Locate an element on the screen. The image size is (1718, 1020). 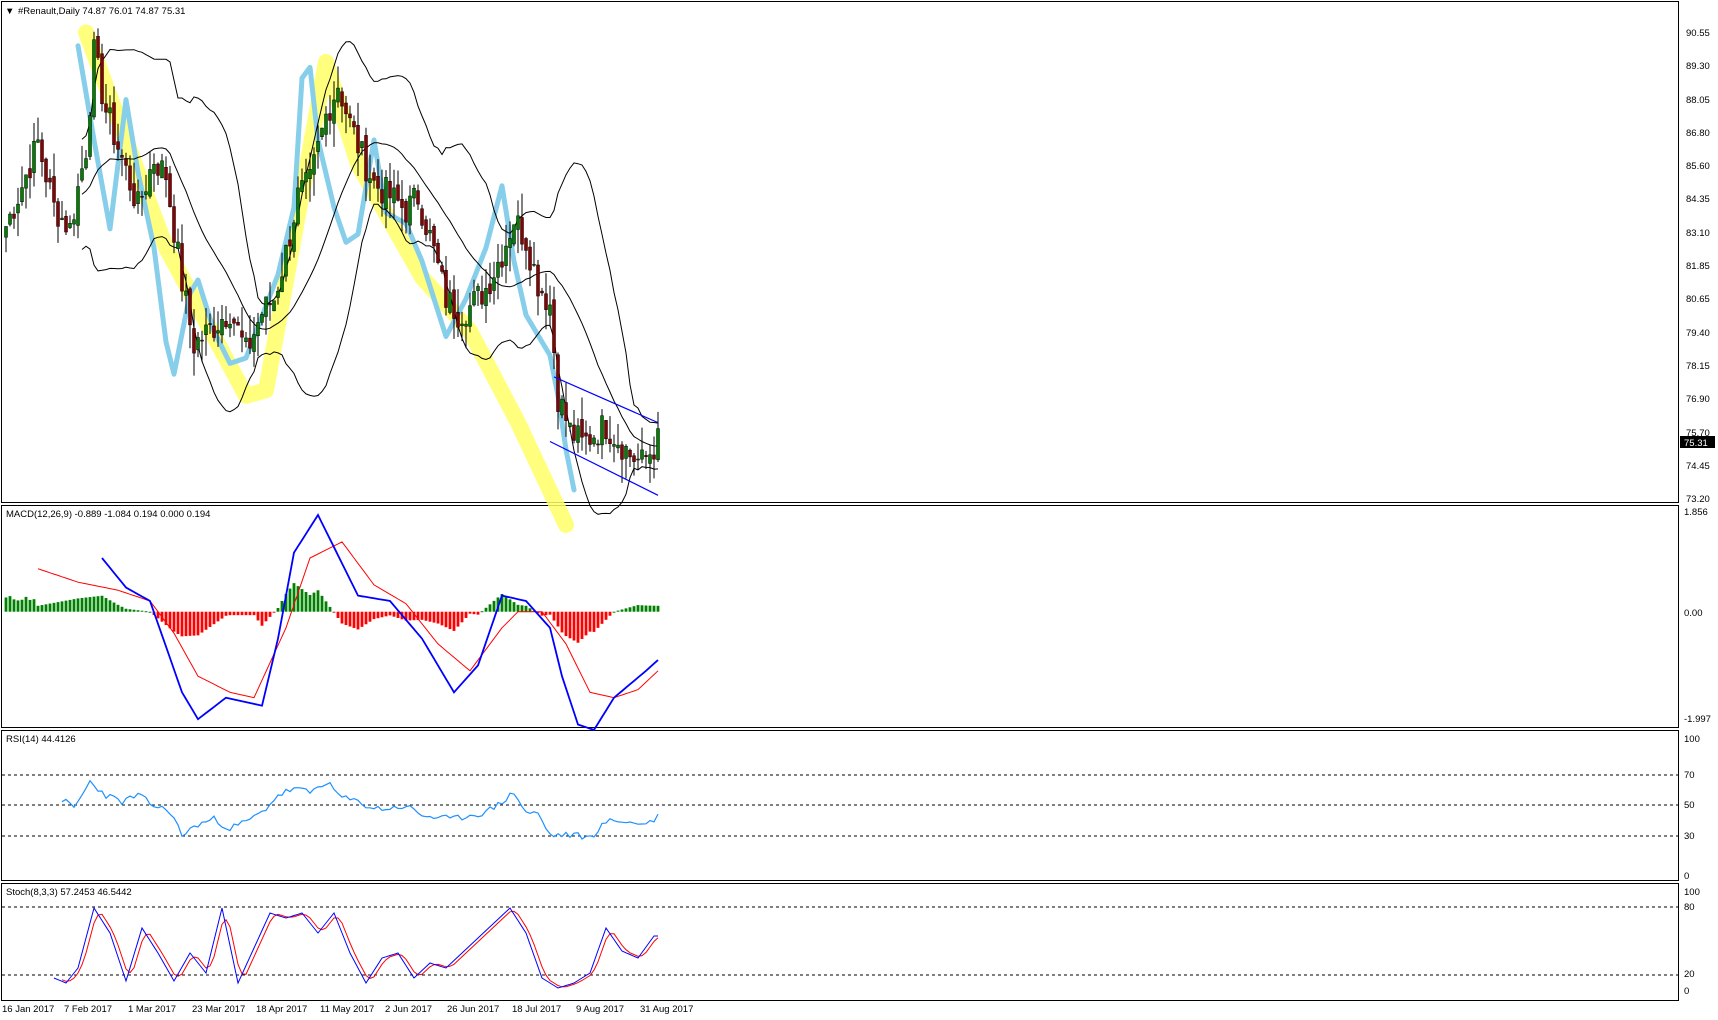
stoch-title: Stoch(8,3,3) 57.2453 46.5442 is located at coordinates (69, 892).